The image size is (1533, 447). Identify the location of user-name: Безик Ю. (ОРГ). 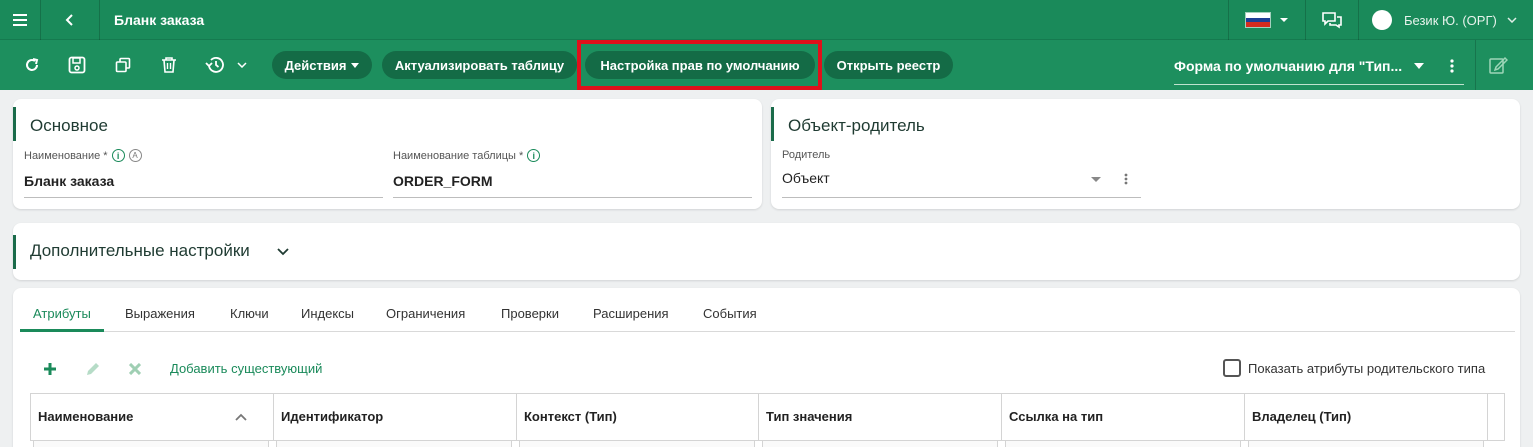
(1450, 20).